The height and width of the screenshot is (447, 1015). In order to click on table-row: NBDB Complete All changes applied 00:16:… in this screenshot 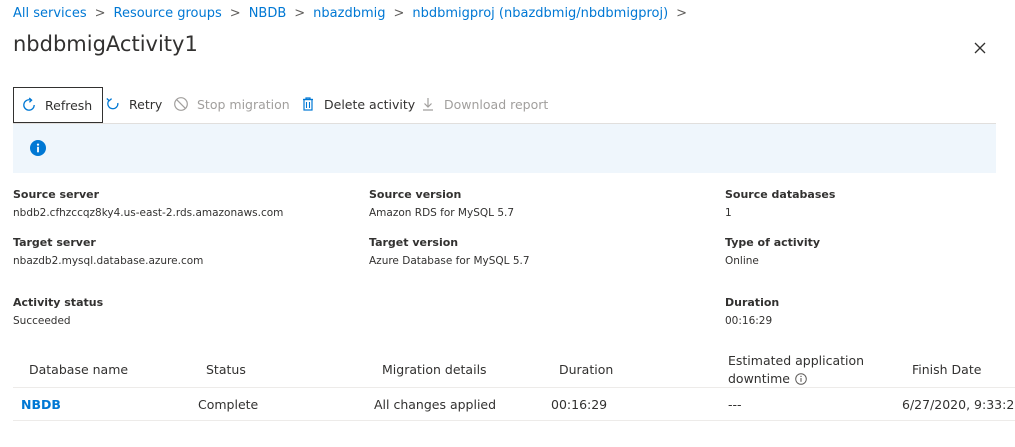, I will do `click(514, 404)`.